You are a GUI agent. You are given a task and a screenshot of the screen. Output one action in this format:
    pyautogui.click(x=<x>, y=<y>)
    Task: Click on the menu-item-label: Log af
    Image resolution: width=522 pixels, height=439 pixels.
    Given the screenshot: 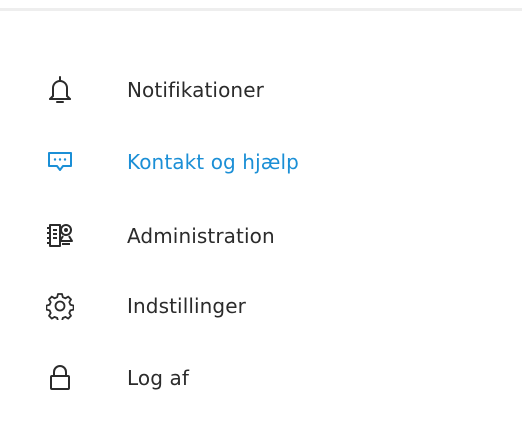 What is the action you would take?
    pyautogui.click(x=158, y=378)
    